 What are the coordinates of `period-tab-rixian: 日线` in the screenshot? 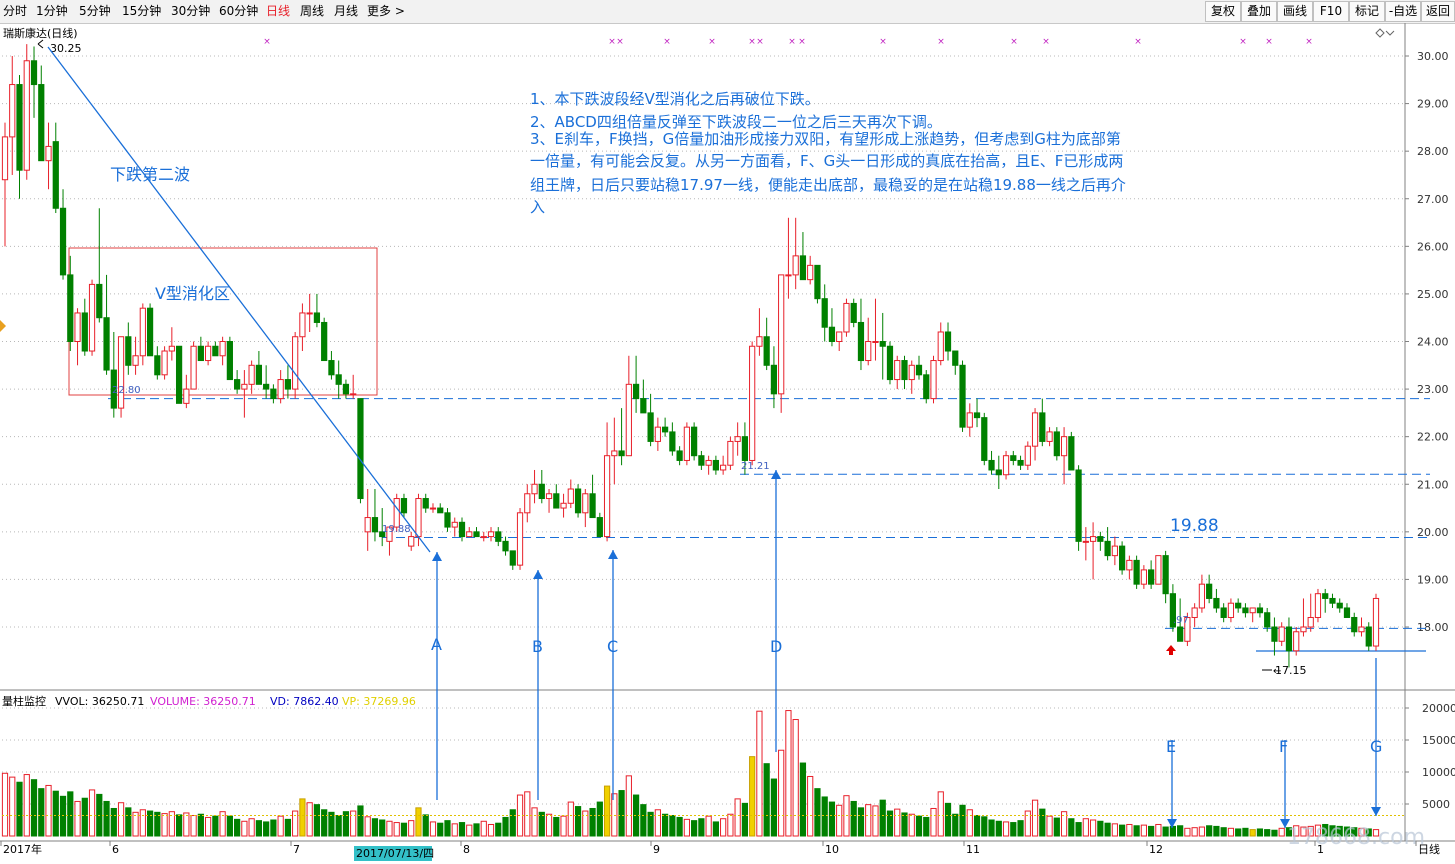 It's located at (278, 11).